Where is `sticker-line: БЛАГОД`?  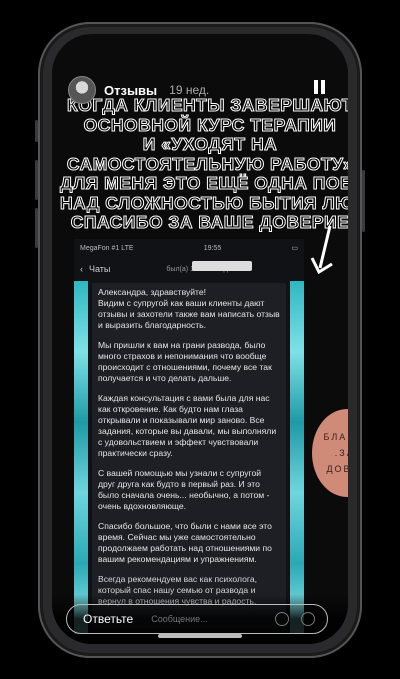 sticker-line: БЛАГОД is located at coordinates (335, 437).